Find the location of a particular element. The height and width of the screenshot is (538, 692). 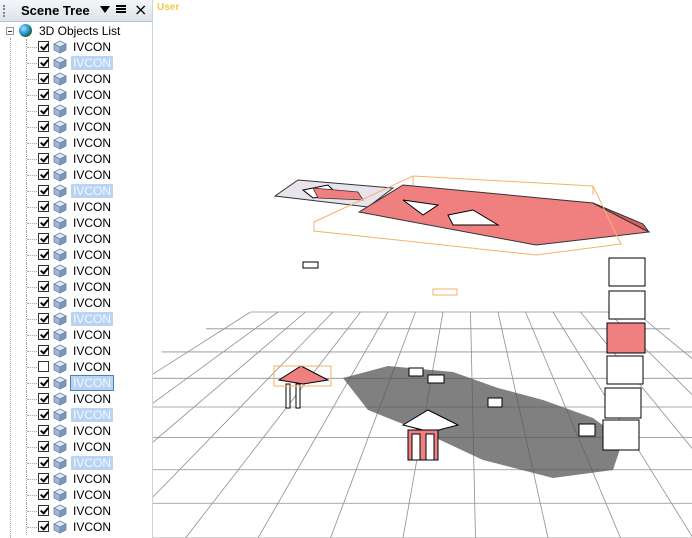

small-part-a is located at coordinates (310, 265).